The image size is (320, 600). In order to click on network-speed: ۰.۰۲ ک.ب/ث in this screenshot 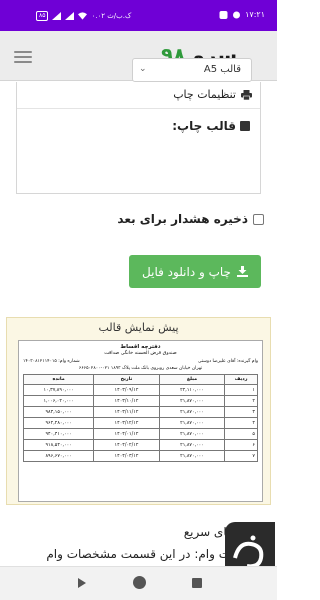, I will do `click(111, 16)`.